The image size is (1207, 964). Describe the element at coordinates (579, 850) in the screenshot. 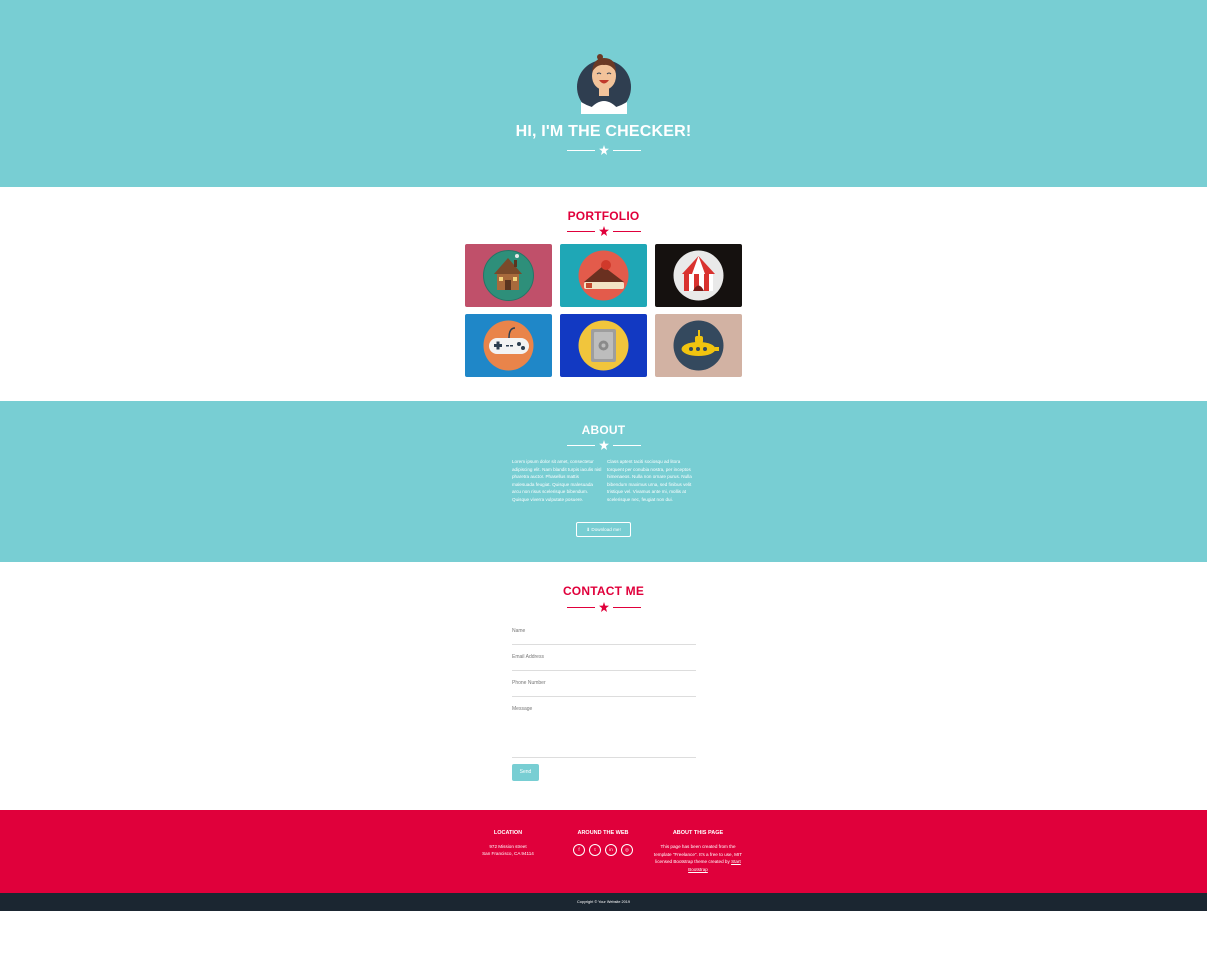

I see `facebook-icon: f` at that location.